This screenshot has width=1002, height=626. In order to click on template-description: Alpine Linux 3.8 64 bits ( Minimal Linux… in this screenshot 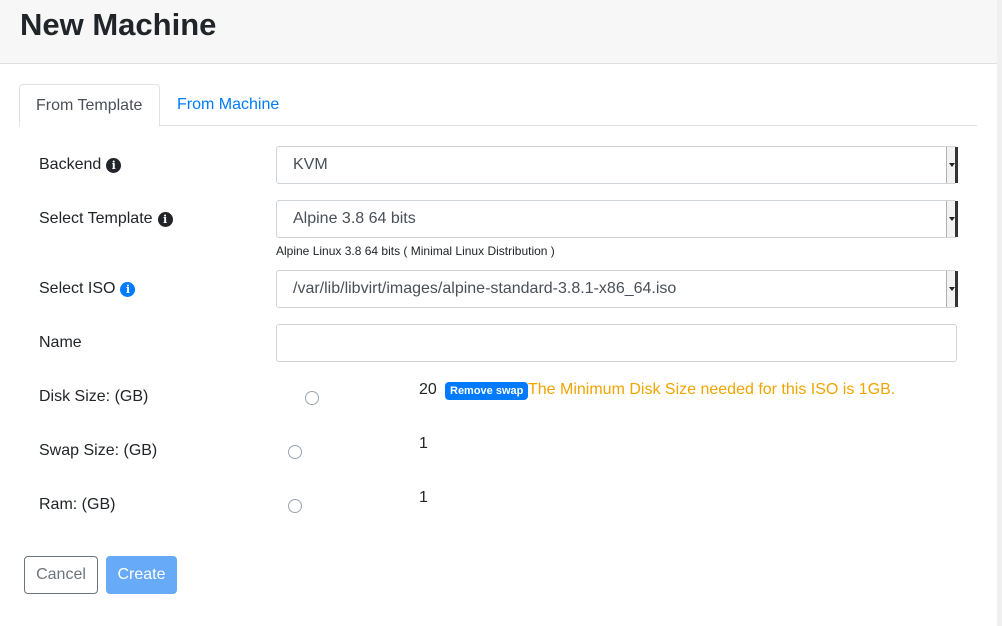, I will do `click(415, 251)`.